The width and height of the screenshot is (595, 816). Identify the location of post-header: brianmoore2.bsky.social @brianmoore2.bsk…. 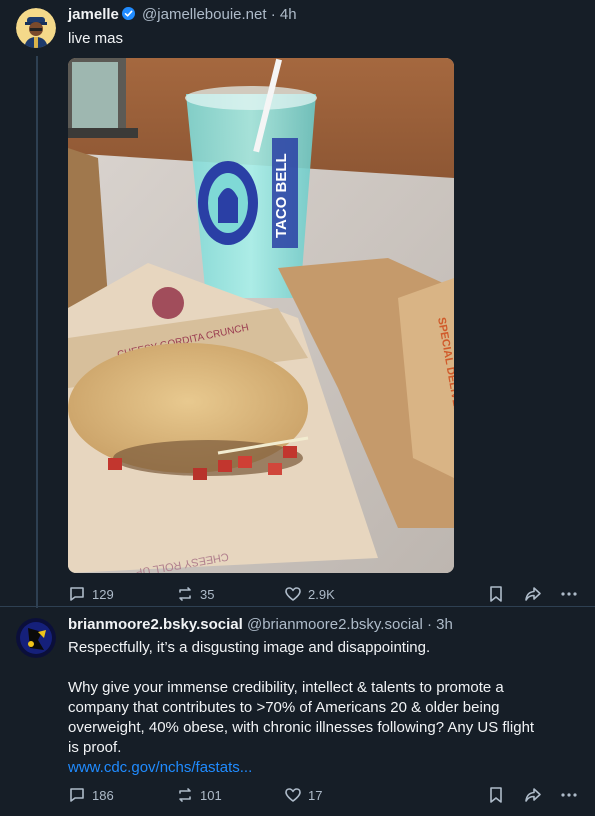
(260, 625).